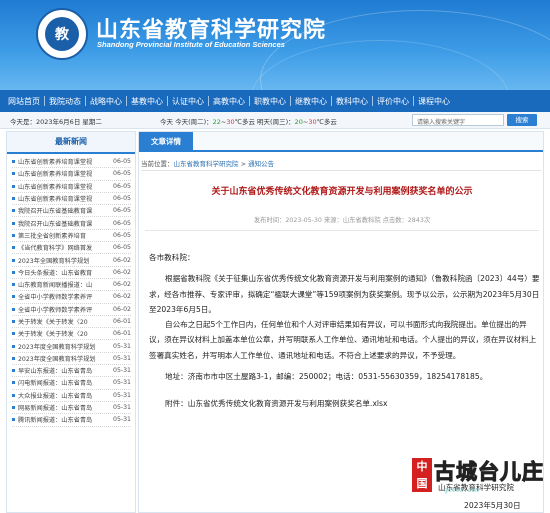 This screenshot has height=513, width=550. I want to click on news-item-title: 大众报业报道：山东省青岛, so click(63, 395).